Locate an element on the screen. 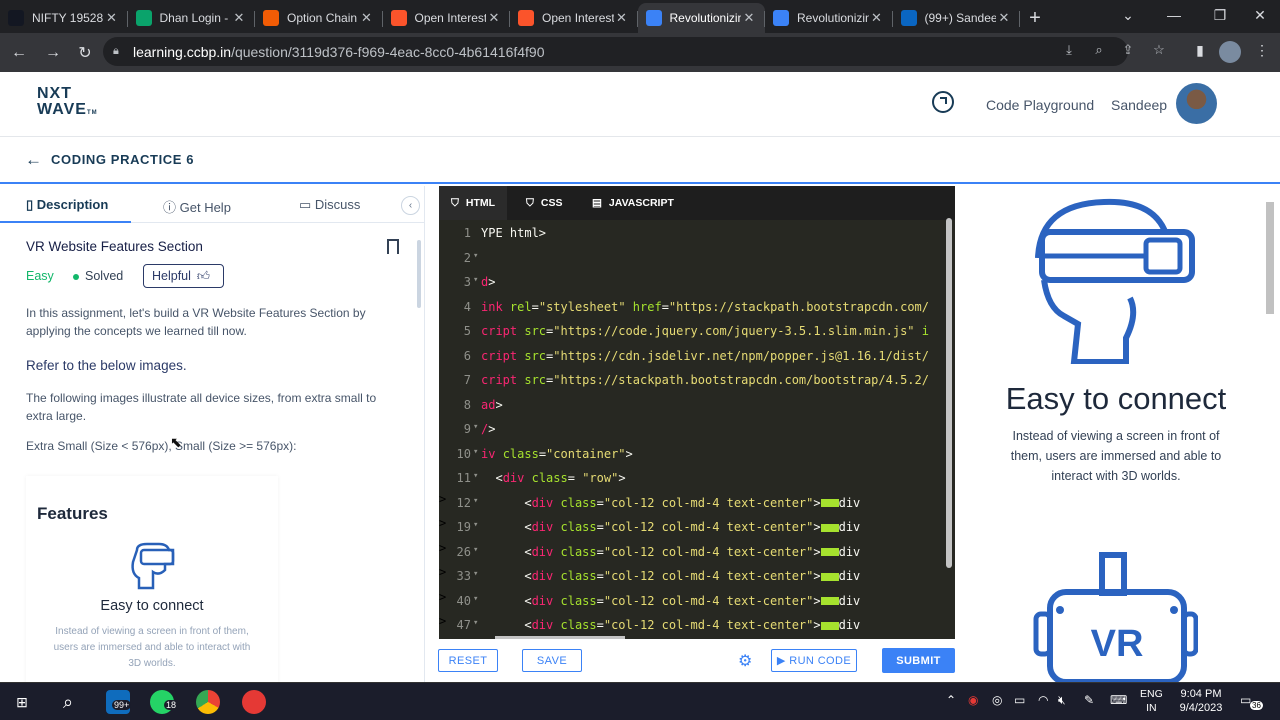 Image resolution: width=1280 pixels, height=720 pixels. run-code-button: ▶ RUN CODE is located at coordinates (814, 660).